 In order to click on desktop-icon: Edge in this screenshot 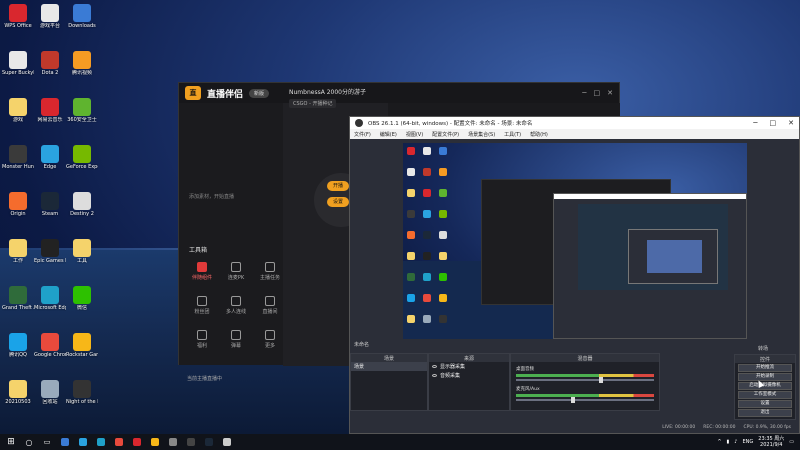, I will do `click(50, 162)`.